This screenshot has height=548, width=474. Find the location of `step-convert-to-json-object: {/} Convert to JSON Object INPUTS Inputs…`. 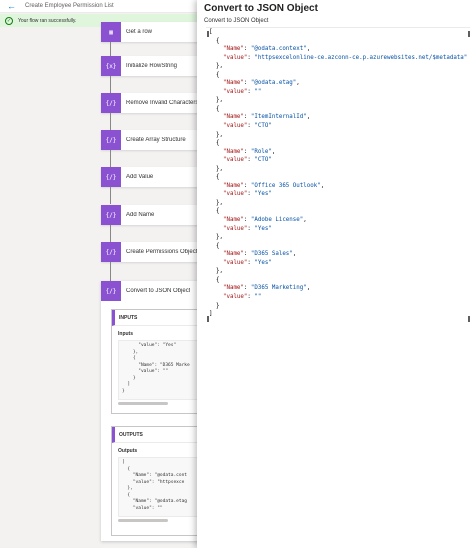

step-convert-to-json-object: {/} Convert to JSON Object INPUTS Inputs… is located at coordinates (151, 411).